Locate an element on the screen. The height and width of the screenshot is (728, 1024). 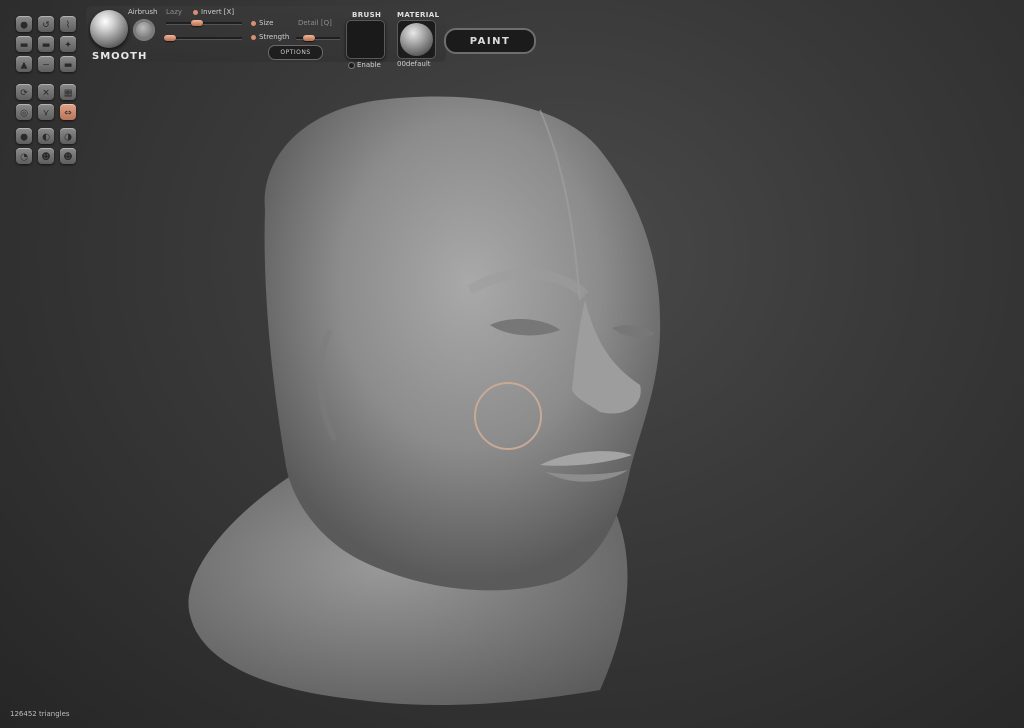
paint-button: PAINT is located at coordinates (490, 41).